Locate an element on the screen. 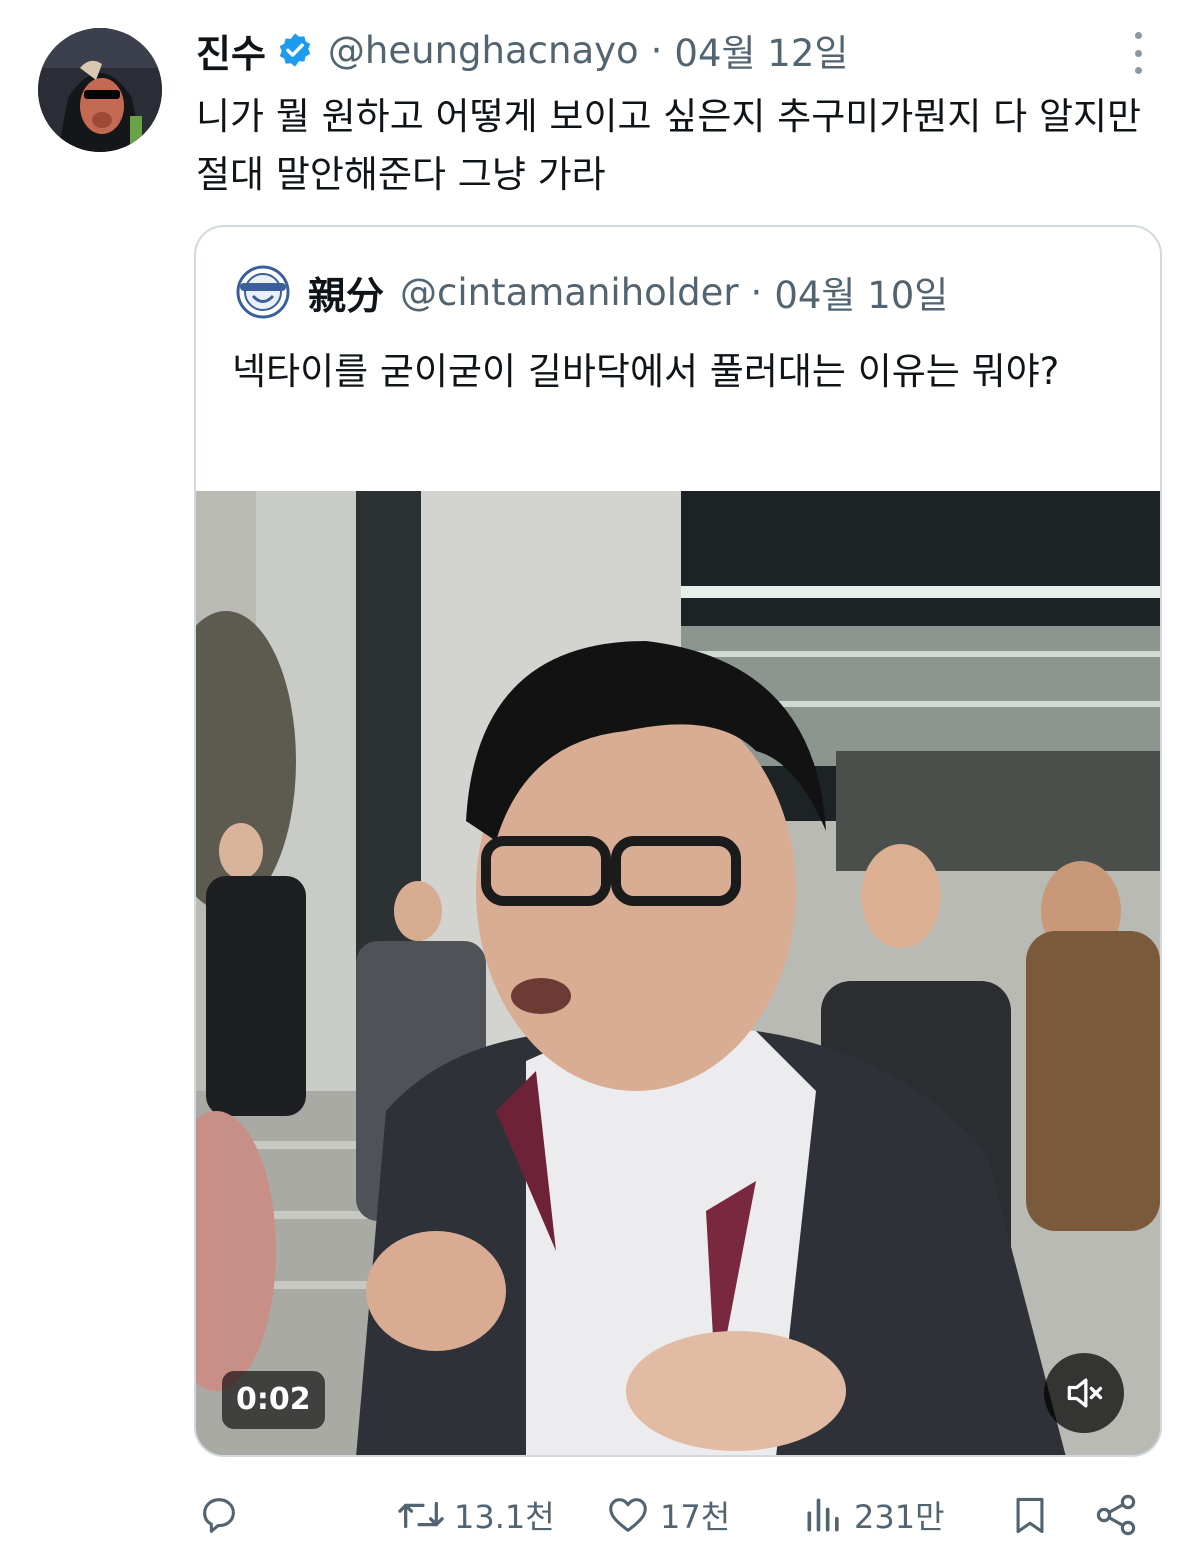  bookmark-icon is located at coordinates (1030, 1515).